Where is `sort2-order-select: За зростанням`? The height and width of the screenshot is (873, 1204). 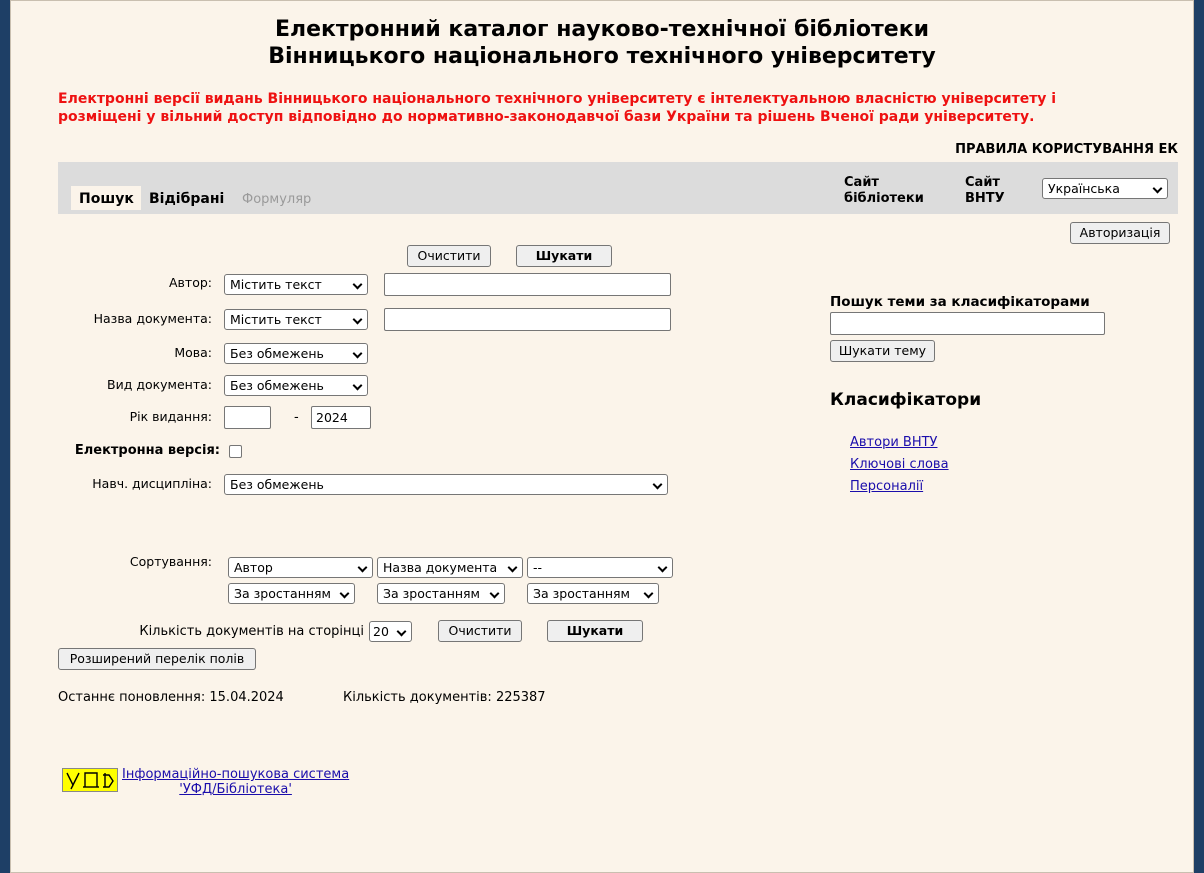 sort2-order-select: За зростанням is located at coordinates (441, 593).